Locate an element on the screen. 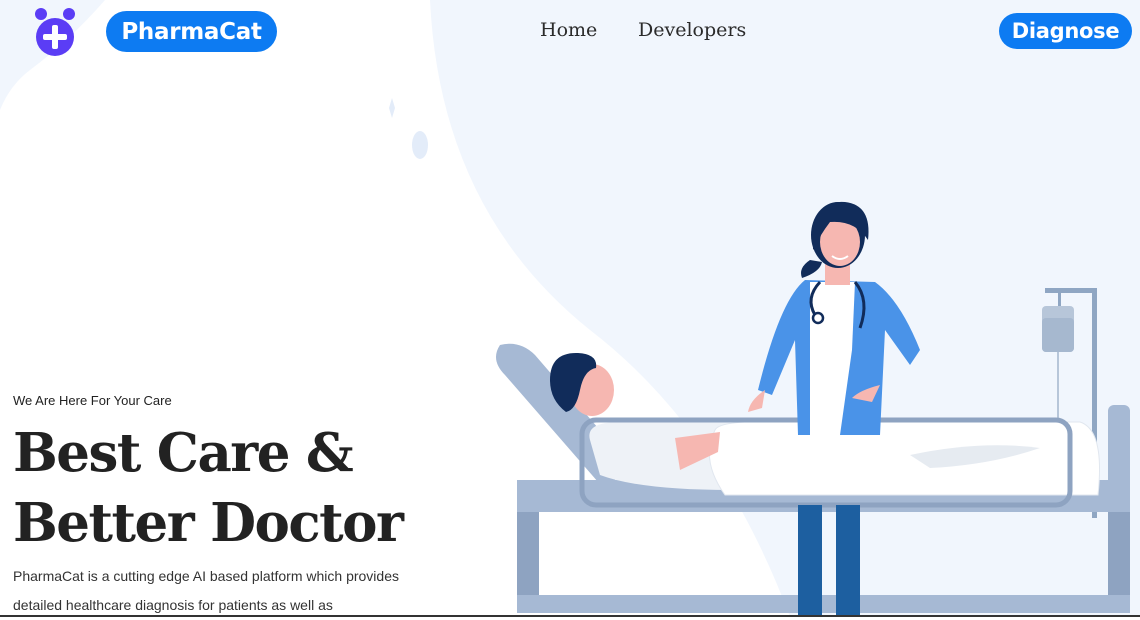  diagnose-button: Diagnose is located at coordinates (1065, 31).